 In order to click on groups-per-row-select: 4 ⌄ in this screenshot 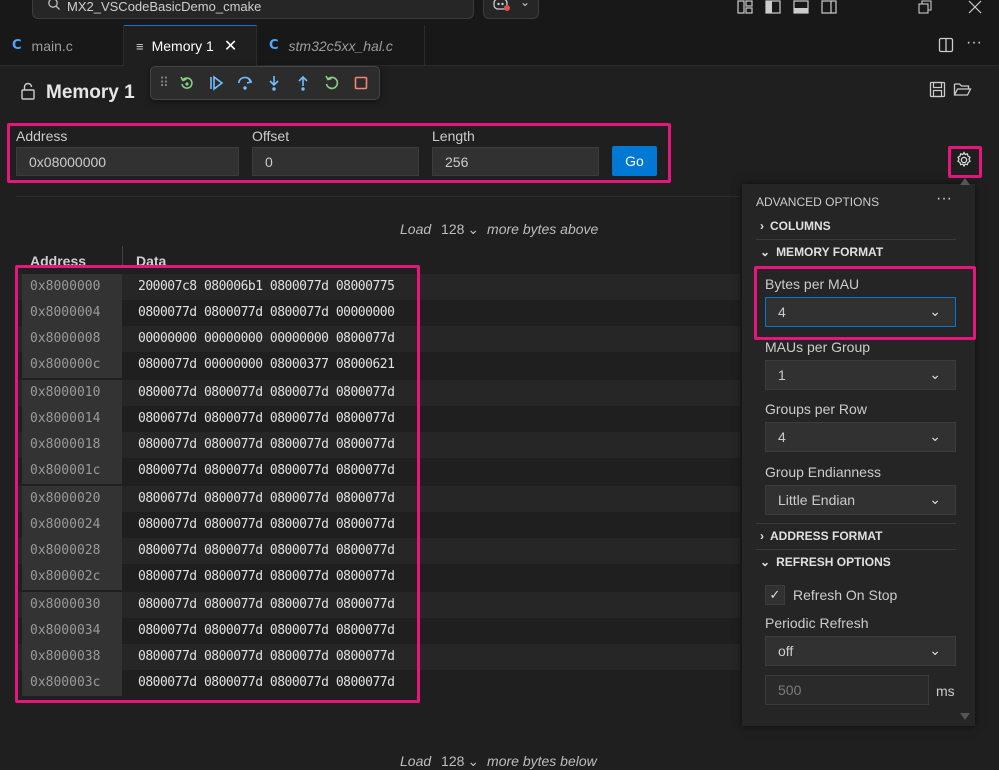, I will do `click(860, 437)`.